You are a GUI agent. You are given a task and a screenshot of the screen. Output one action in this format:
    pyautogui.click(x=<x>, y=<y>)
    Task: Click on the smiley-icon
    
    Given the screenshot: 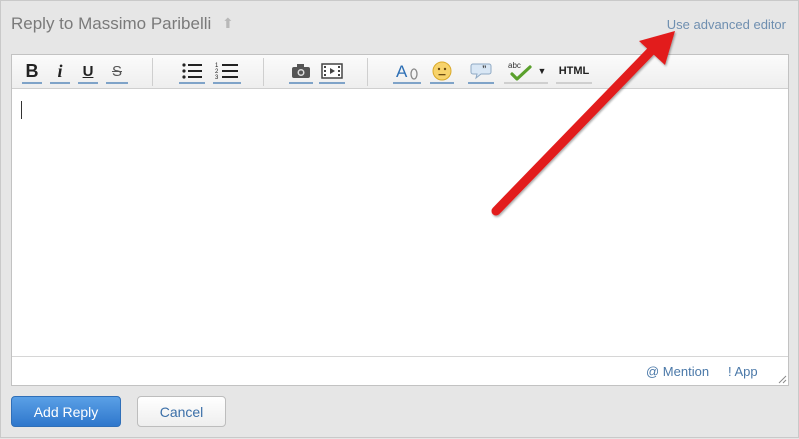 What is the action you would take?
    pyautogui.click(x=442, y=71)
    